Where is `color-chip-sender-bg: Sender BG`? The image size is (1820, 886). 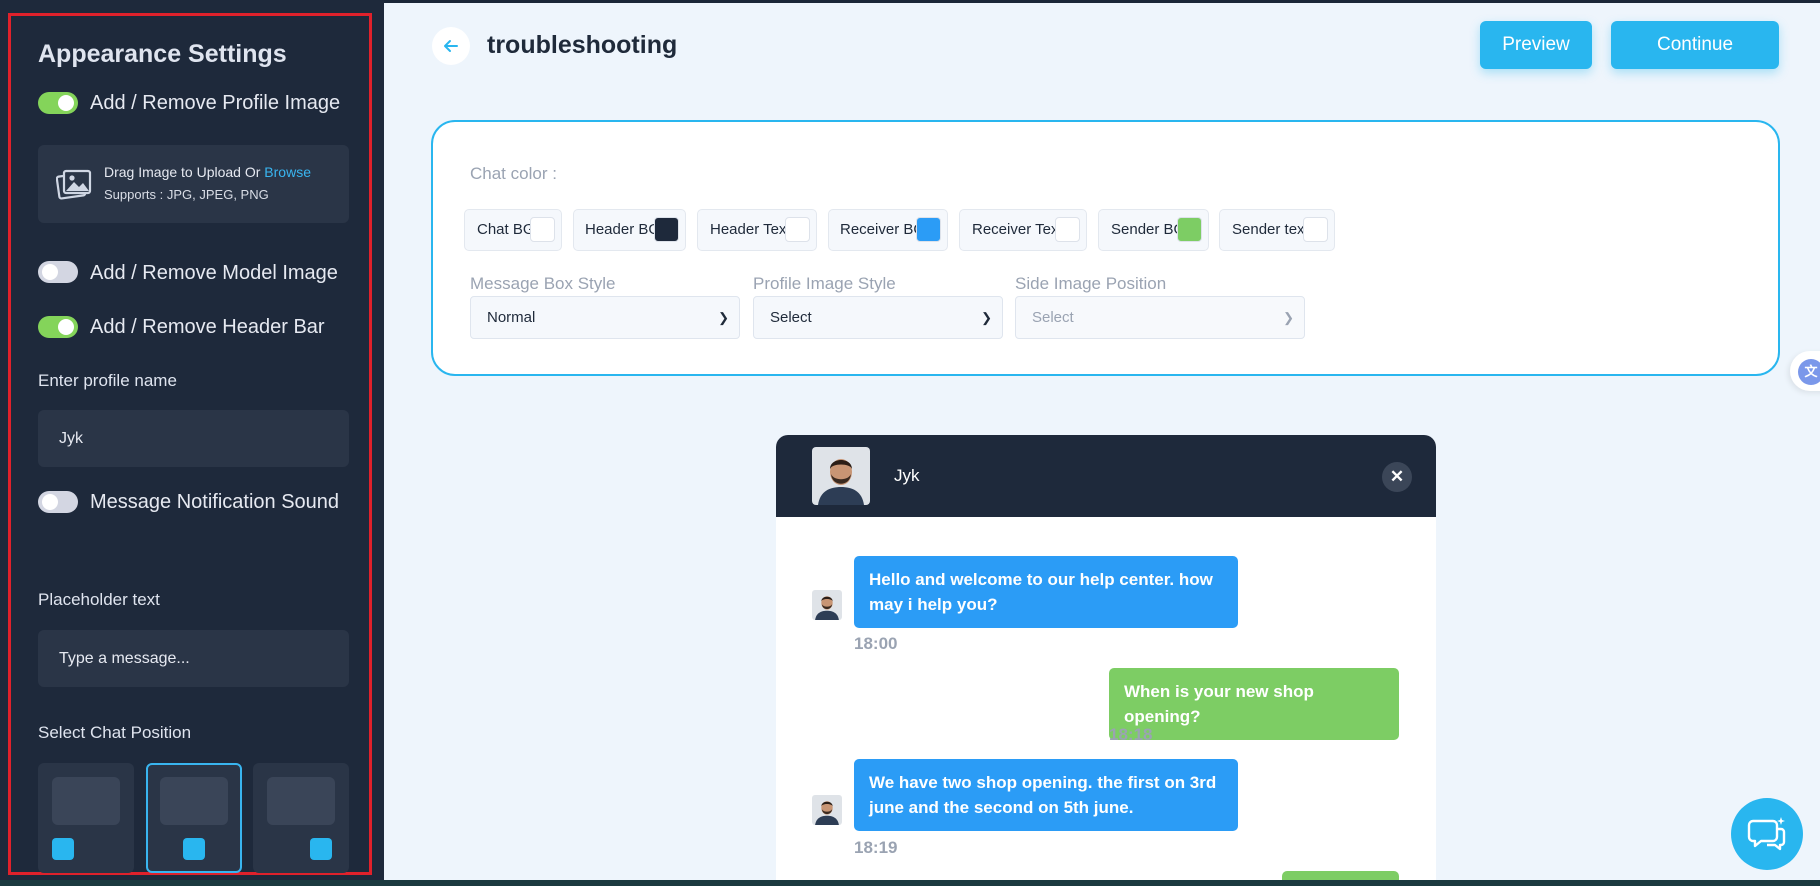
color-chip-sender-bg: Sender BG is located at coordinates (1153, 230).